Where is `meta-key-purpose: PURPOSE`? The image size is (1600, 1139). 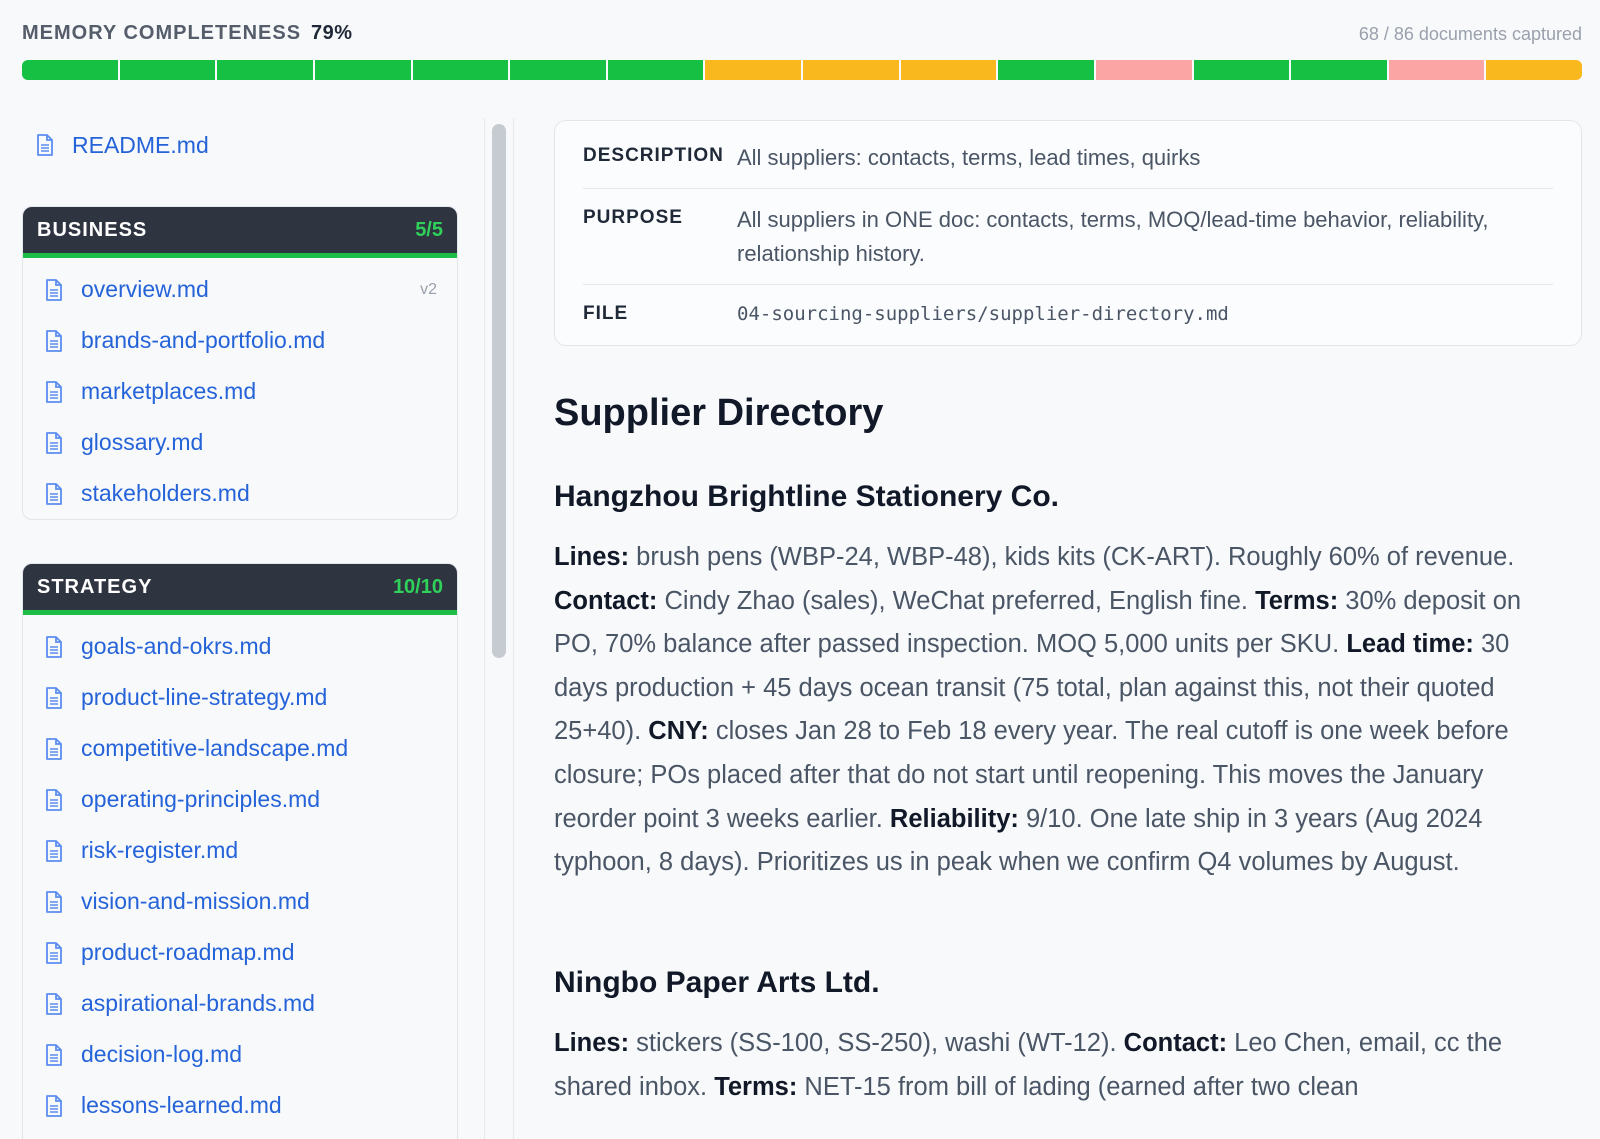 meta-key-purpose: PURPOSE is located at coordinates (633, 217).